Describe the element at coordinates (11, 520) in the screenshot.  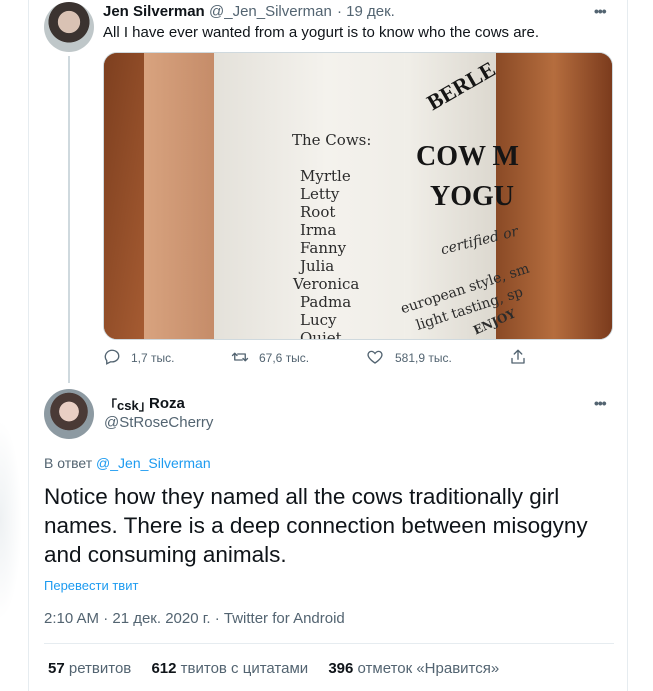
I see `background-edge` at that location.